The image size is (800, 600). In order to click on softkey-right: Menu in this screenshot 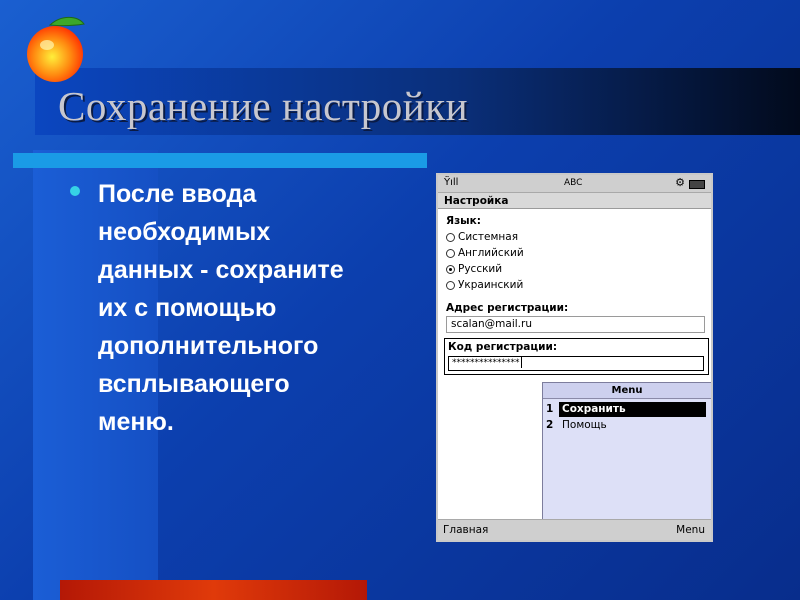, I will do `click(690, 530)`.